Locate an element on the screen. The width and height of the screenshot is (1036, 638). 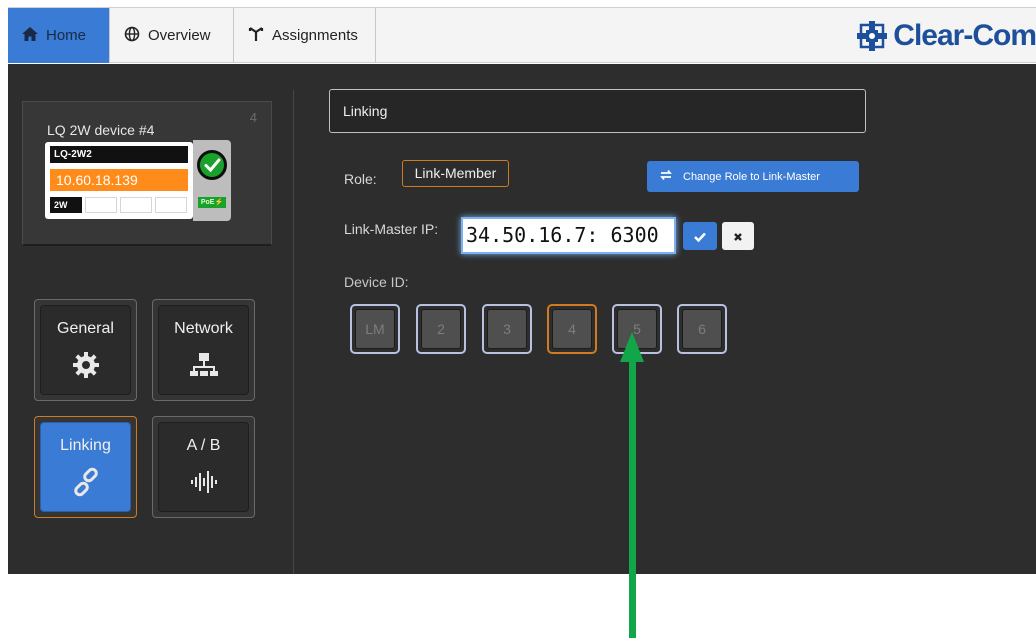
swap-icon is located at coordinates (666, 176).